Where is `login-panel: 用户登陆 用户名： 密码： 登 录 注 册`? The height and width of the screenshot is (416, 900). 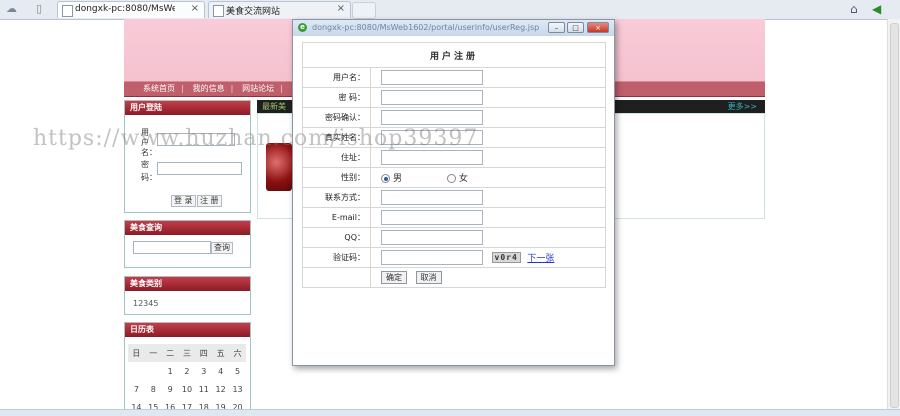
login-panel: 用户登陆 用户名： 密码： 登 录 注 册 is located at coordinates (187, 156).